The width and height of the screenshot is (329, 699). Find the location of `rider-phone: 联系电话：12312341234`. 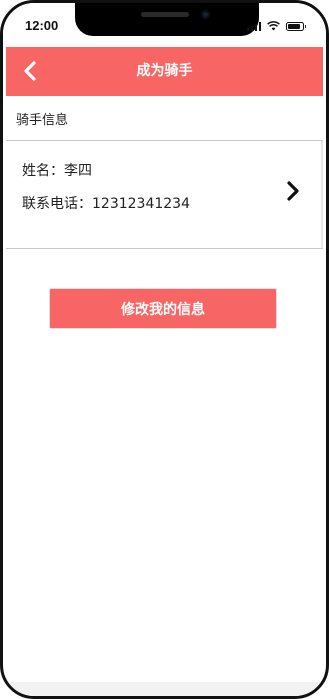

rider-phone: 联系电话：12312341234 is located at coordinates (106, 204).